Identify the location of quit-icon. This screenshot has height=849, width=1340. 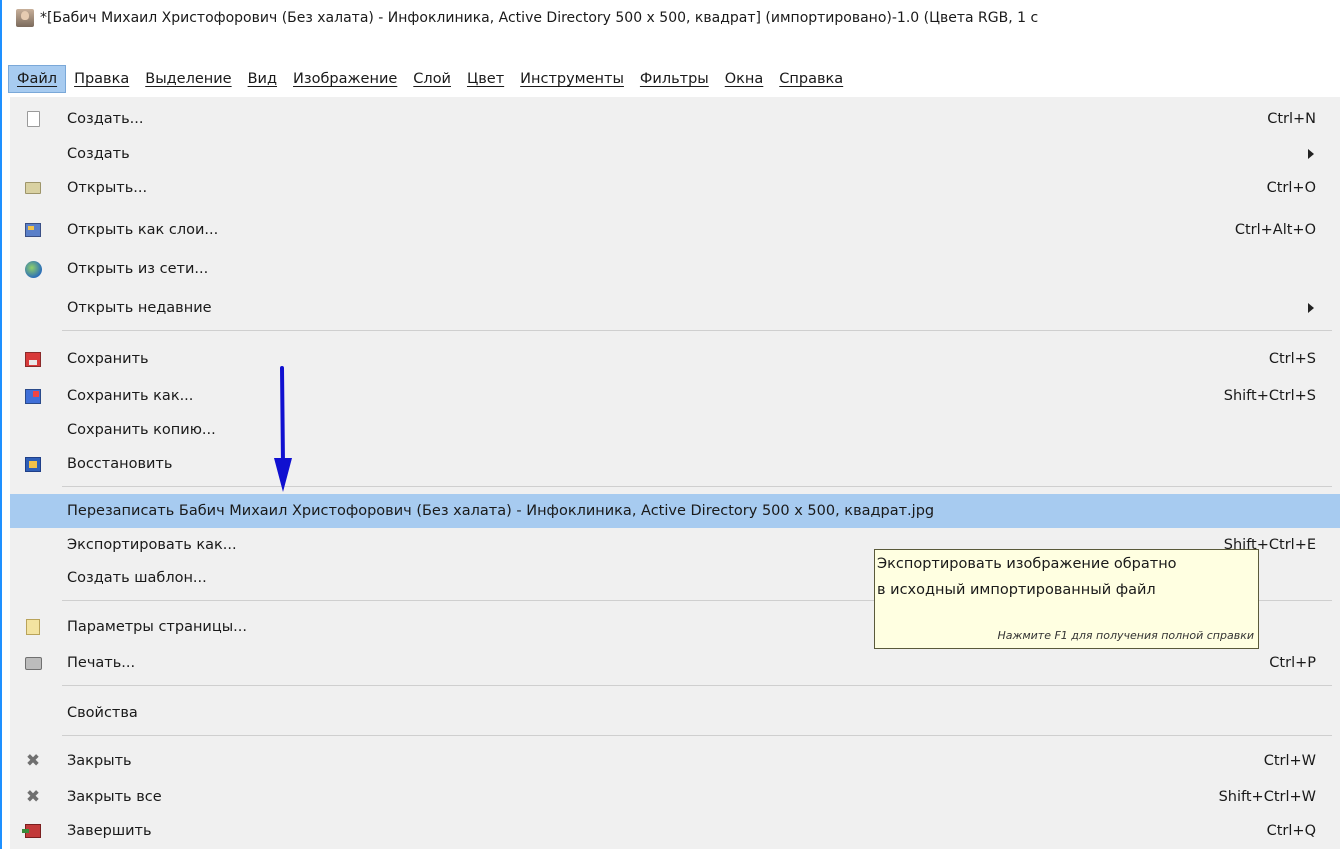
(32, 831).